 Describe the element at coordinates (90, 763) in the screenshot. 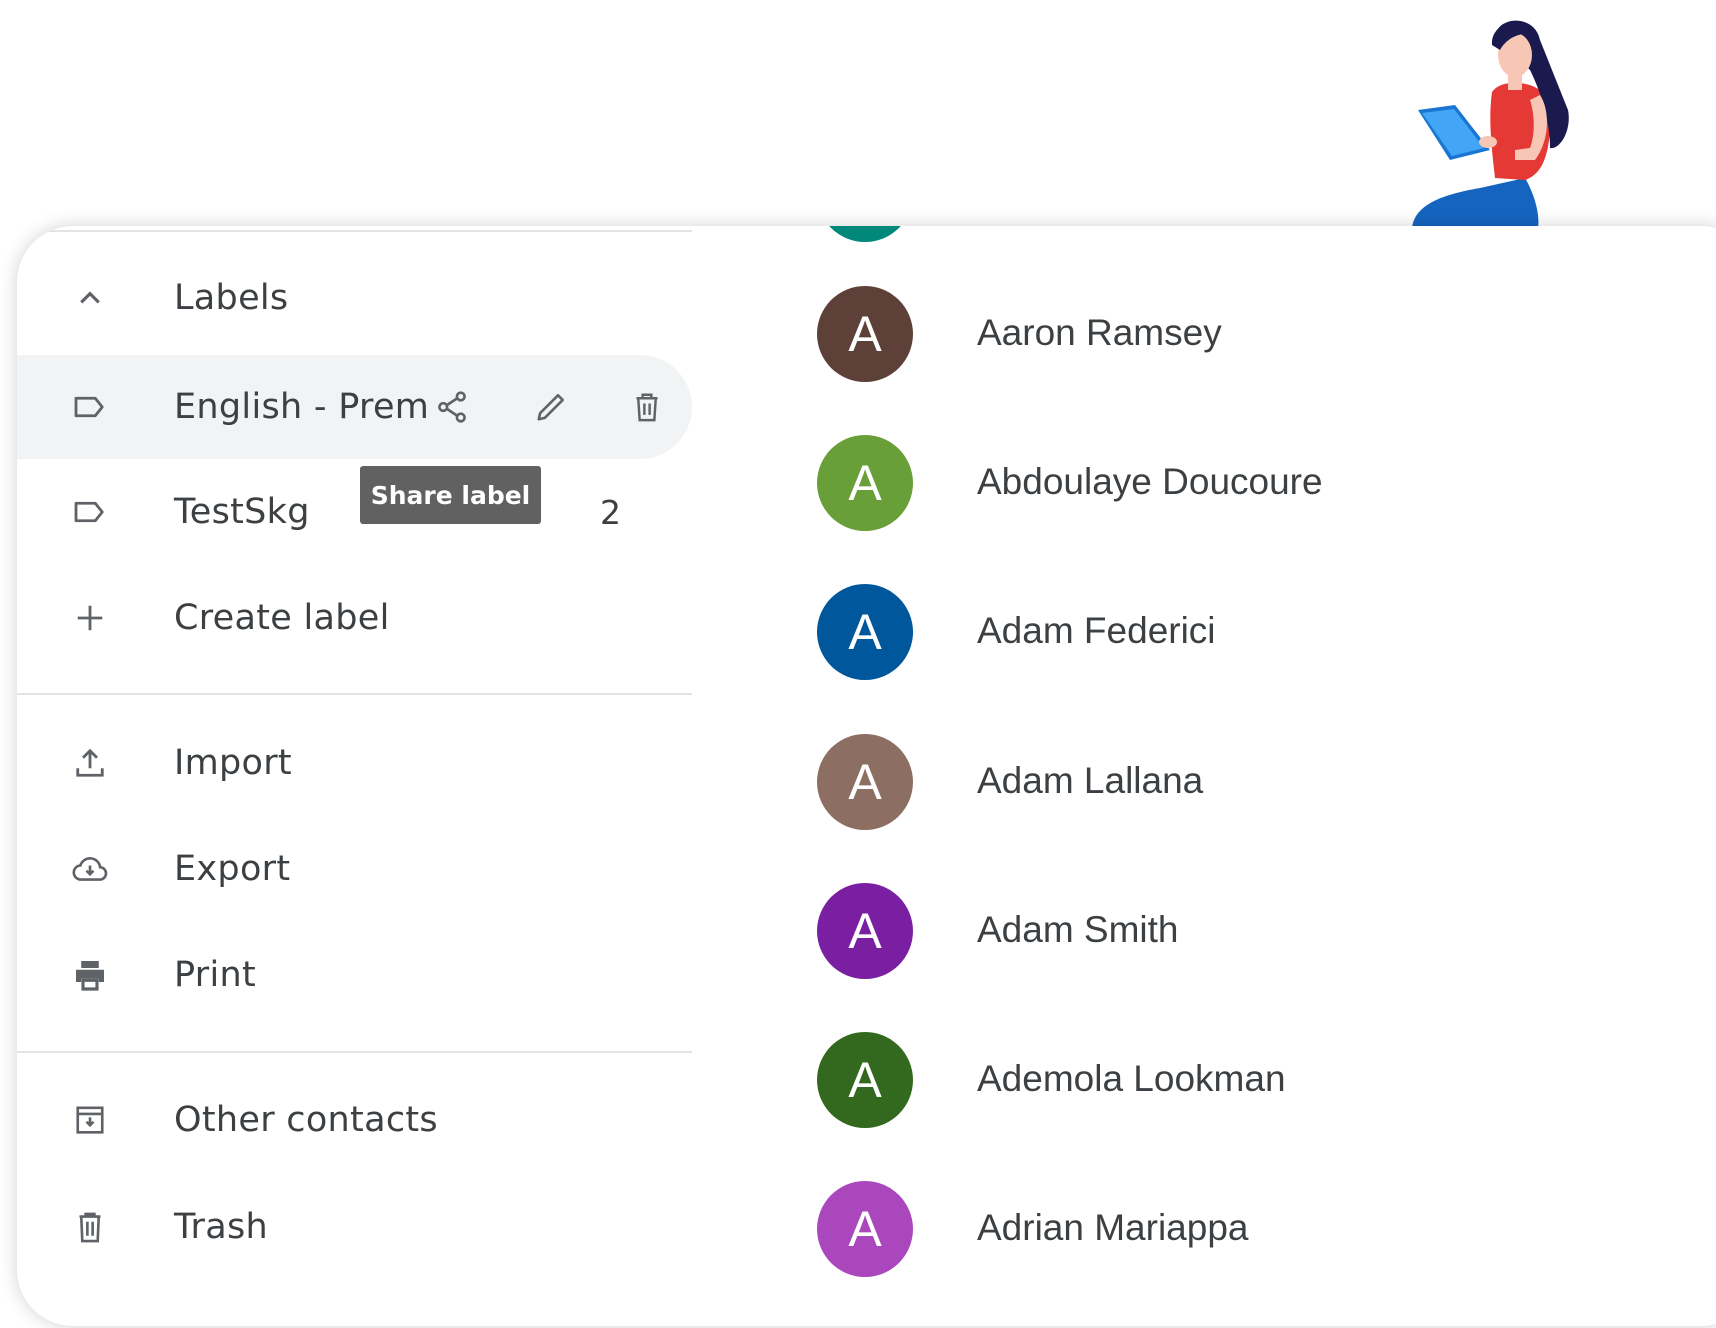

I see `upload-icon` at that location.